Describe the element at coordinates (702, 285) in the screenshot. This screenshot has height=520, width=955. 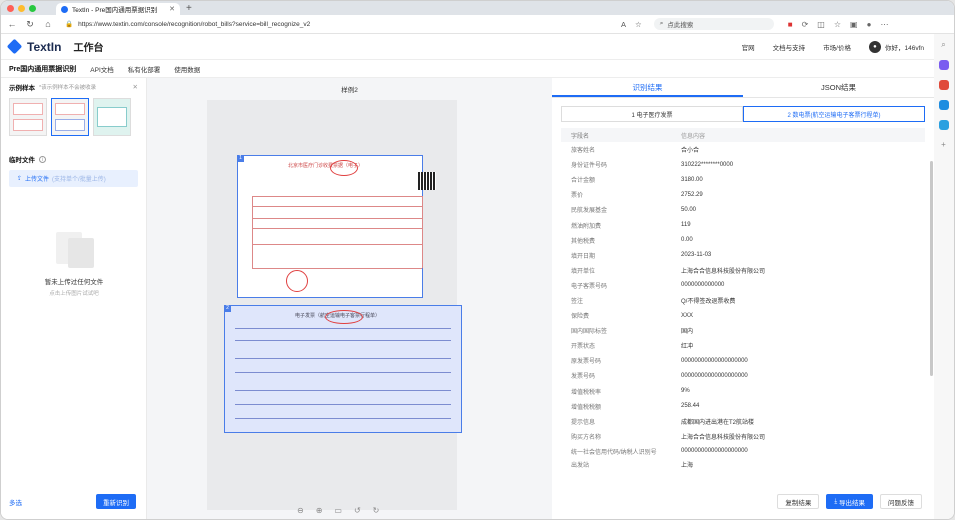
I see `field-value: 0000000000000` at that location.